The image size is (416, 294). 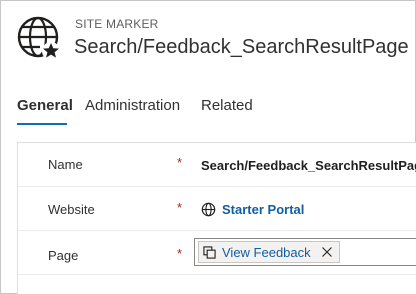 I want to click on close-icon, so click(x=327, y=252).